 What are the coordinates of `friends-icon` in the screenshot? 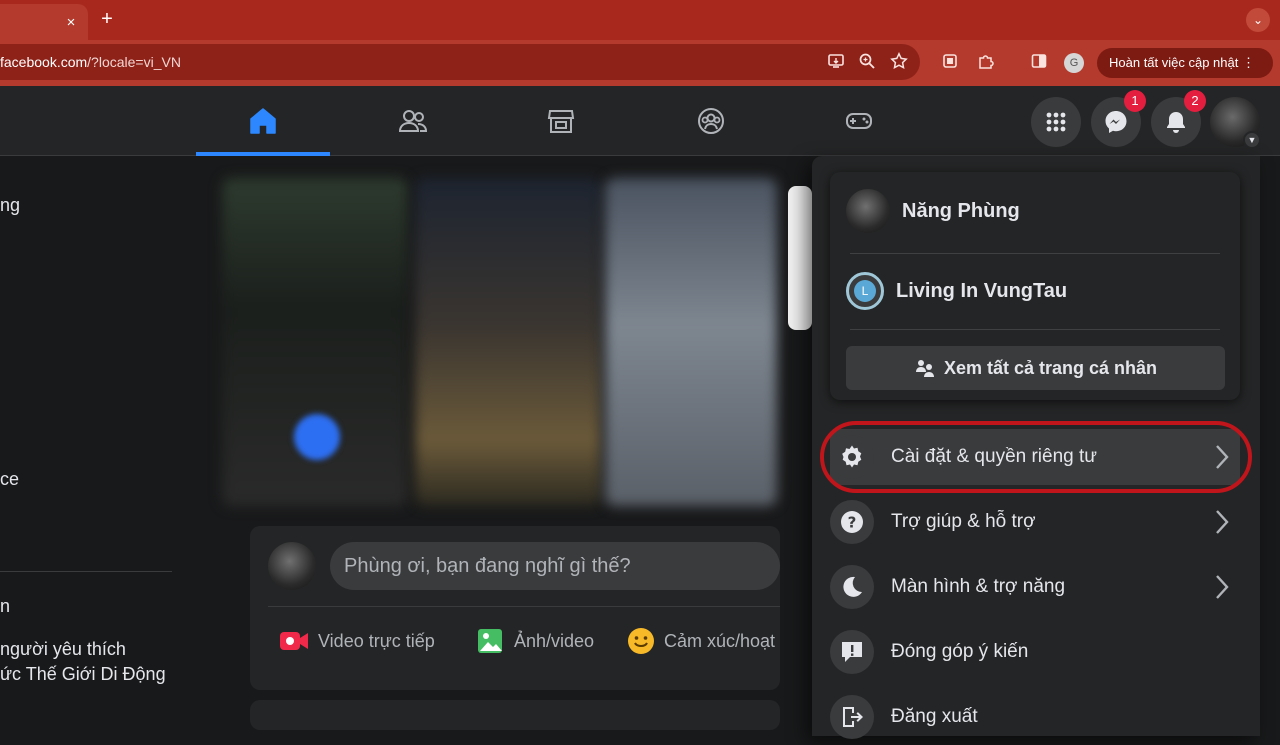 It's located at (413, 121).